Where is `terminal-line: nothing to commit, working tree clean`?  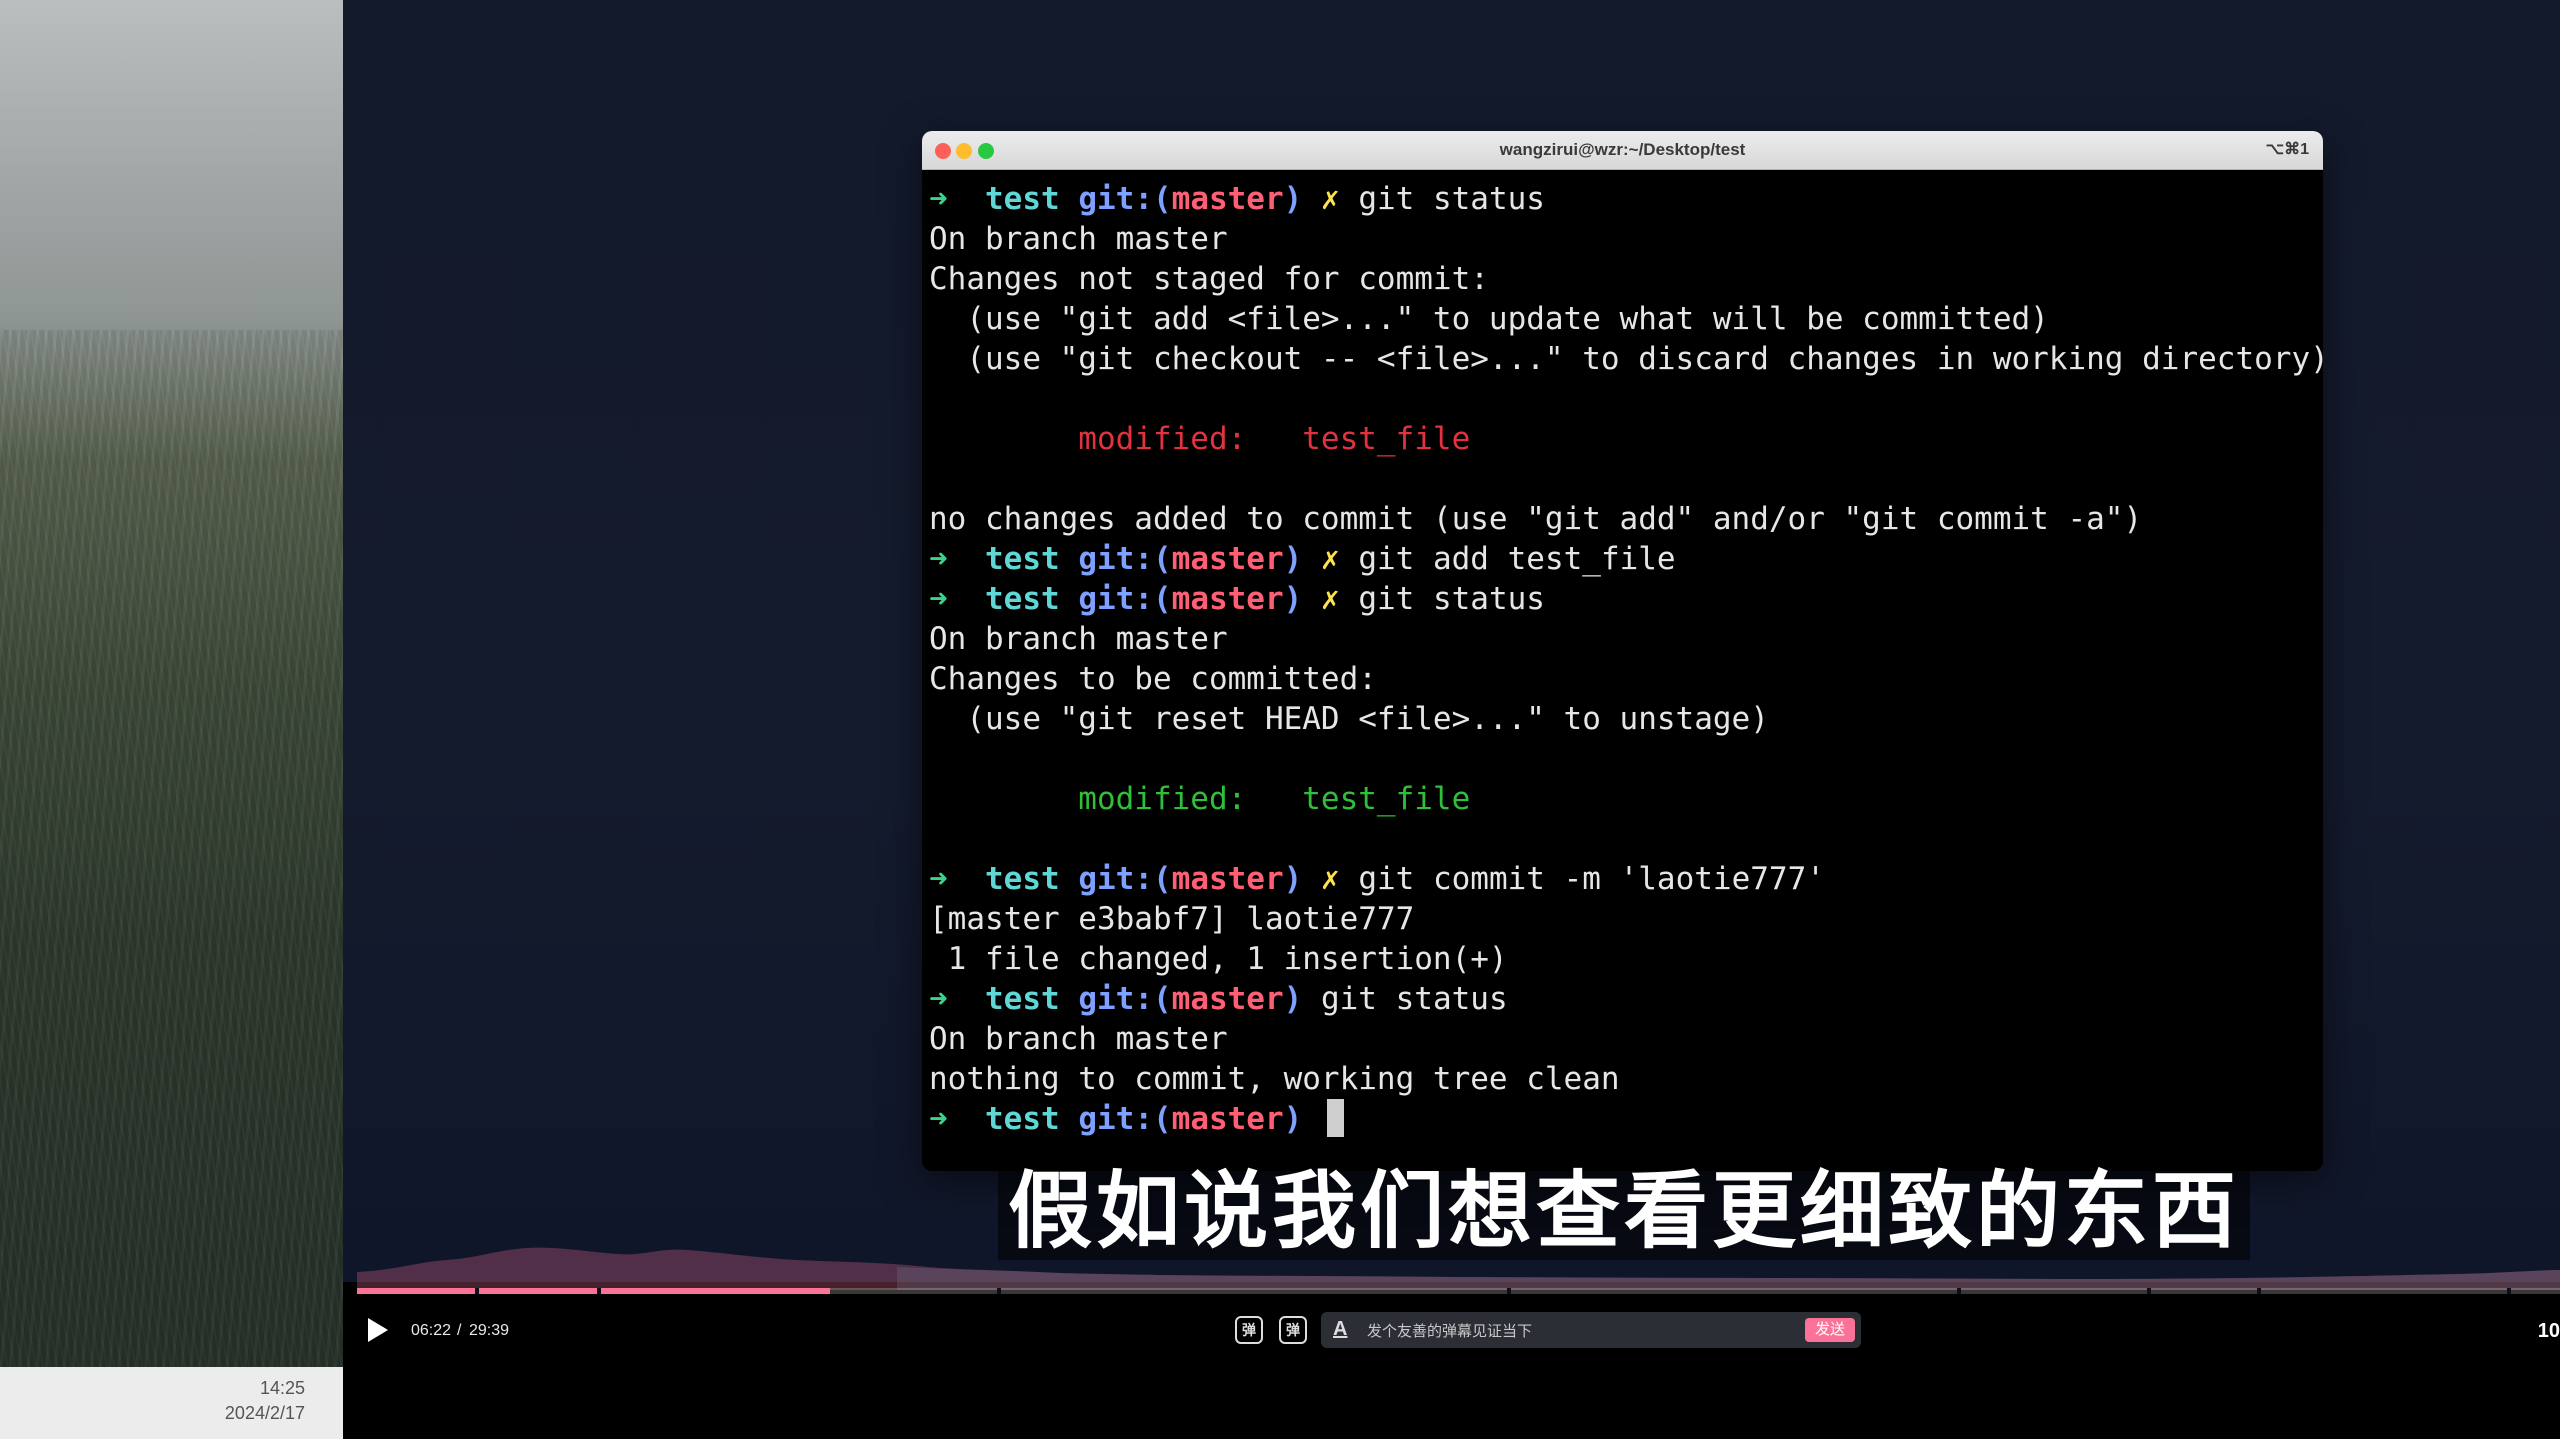
terminal-line: nothing to commit, working tree clean is located at coordinates (1626, 1079).